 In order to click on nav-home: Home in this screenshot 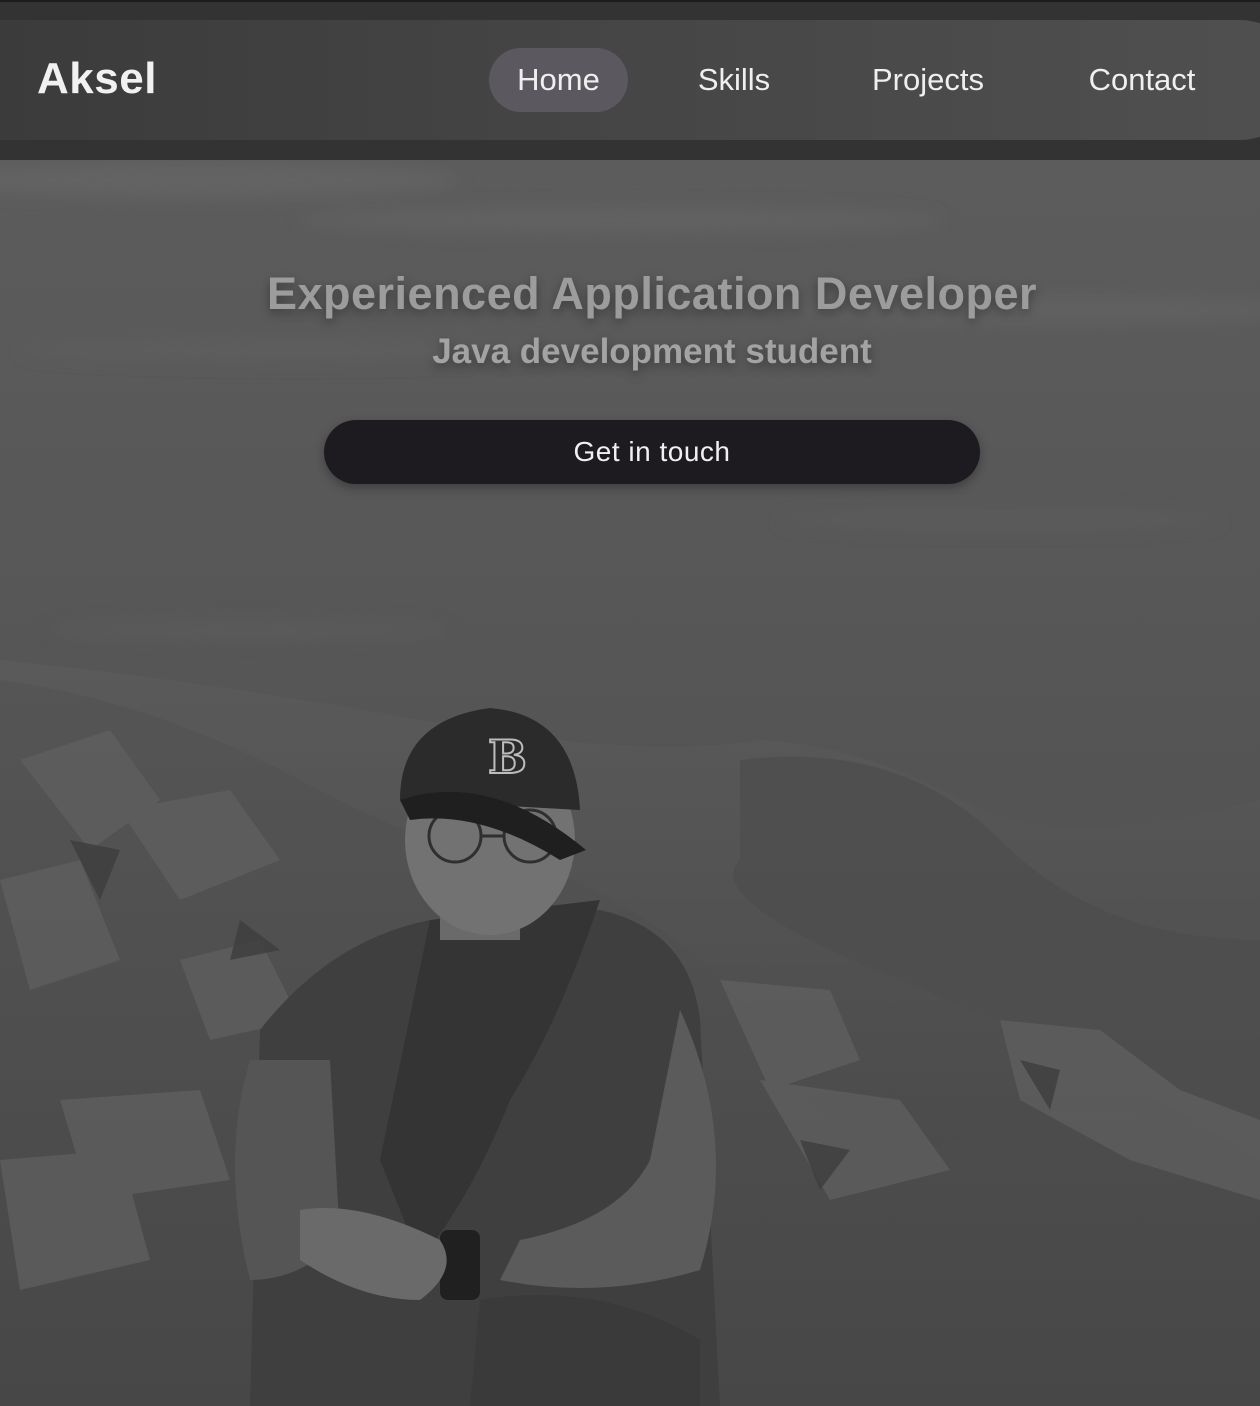, I will do `click(558, 80)`.